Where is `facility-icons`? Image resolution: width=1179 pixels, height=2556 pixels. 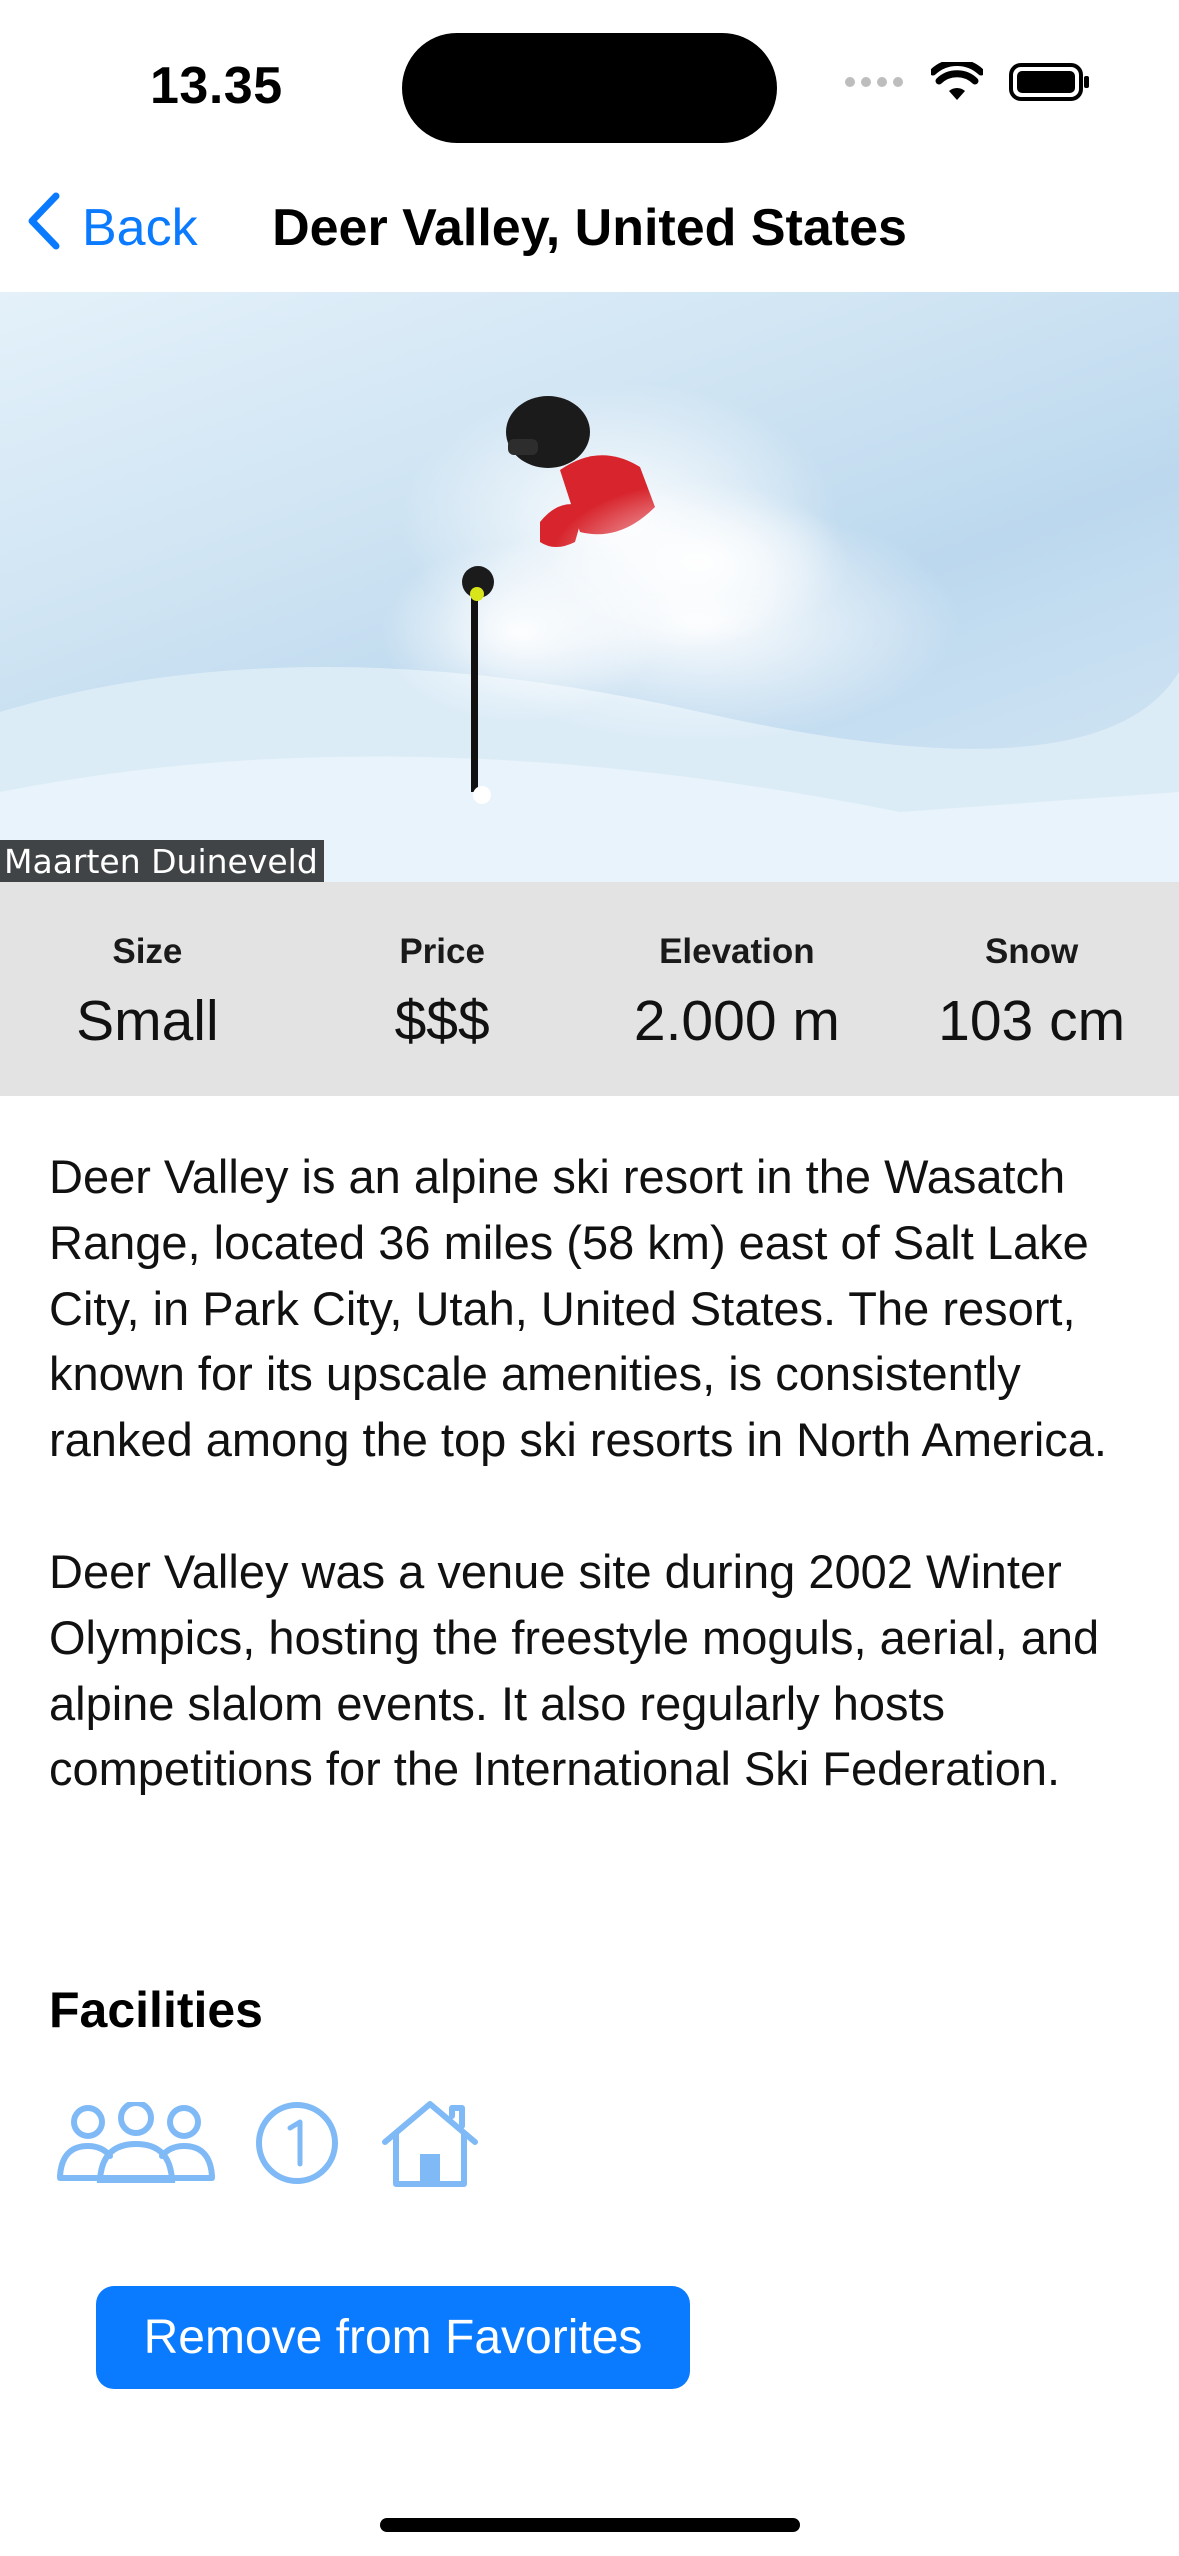 facility-icons is located at coordinates (268, 2145).